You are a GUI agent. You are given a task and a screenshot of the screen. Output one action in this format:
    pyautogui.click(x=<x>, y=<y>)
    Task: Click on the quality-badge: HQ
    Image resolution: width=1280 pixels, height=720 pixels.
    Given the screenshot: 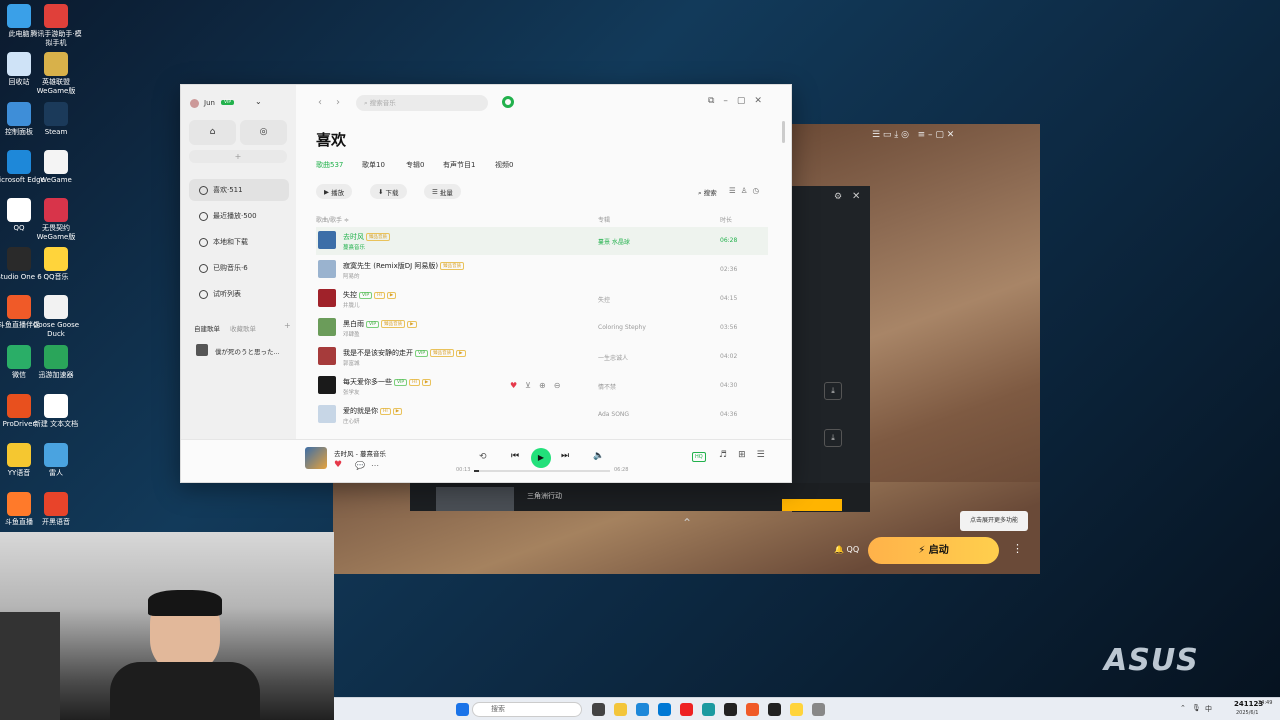 What is the action you would take?
    pyautogui.click(x=699, y=457)
    